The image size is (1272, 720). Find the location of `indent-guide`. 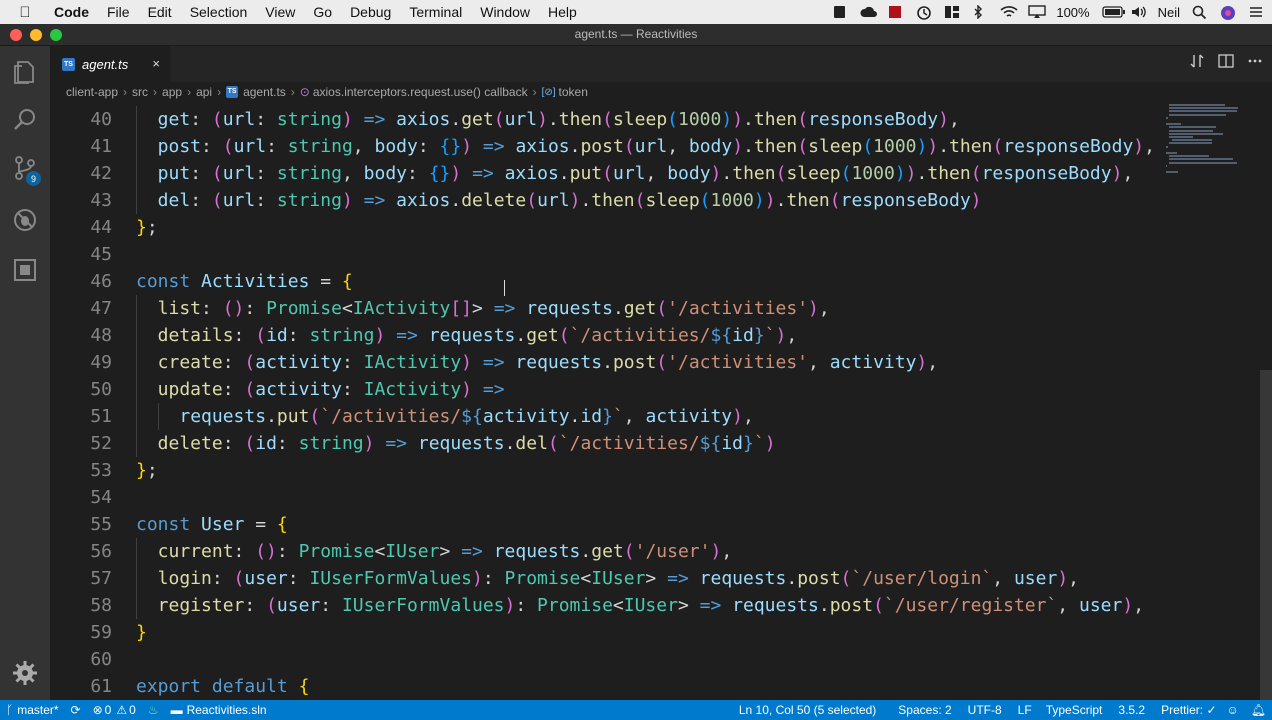

indent-guide is located at coordinates (136, 173).